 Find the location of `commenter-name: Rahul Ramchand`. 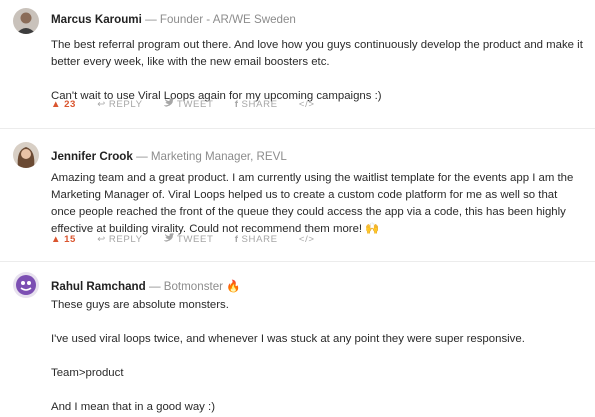

commenter-name: Rahul Ramchand is located at coordinates (98, 286).